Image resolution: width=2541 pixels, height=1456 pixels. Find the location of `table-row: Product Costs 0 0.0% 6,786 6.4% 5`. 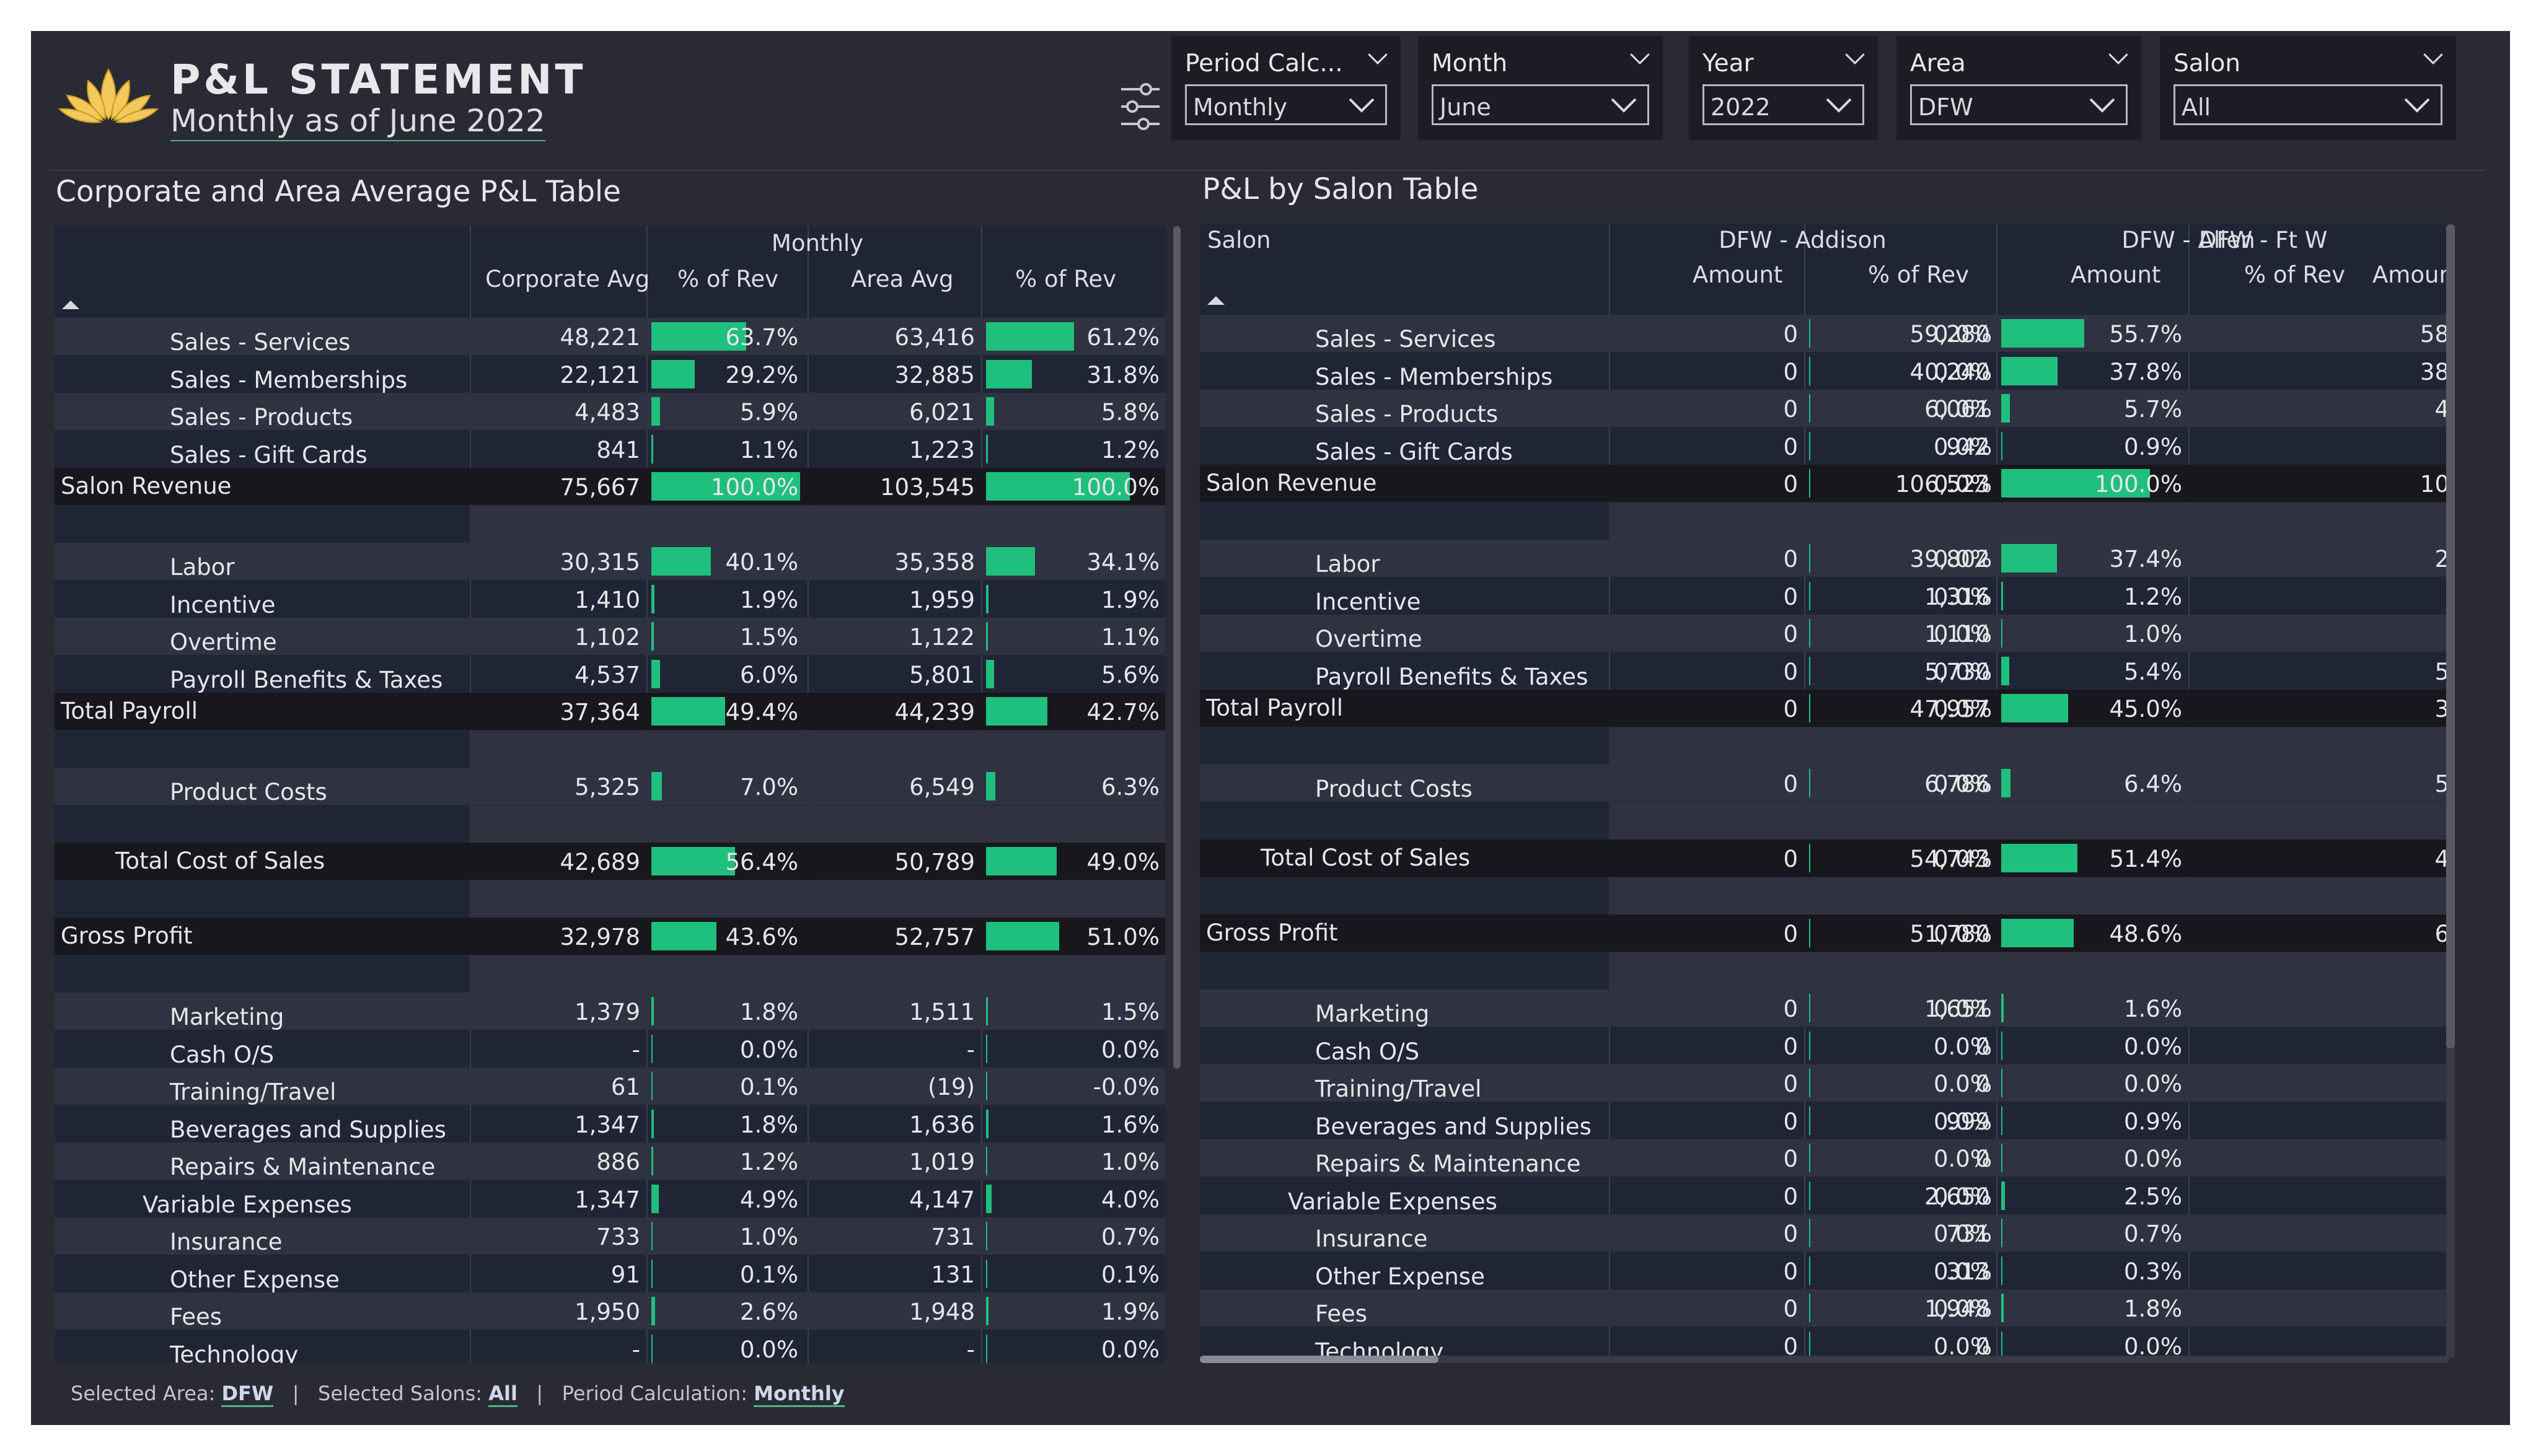

table-row: Product Costs 0 0.0% 6,786 6.4% 5 is located at coordinates (1824, 783).